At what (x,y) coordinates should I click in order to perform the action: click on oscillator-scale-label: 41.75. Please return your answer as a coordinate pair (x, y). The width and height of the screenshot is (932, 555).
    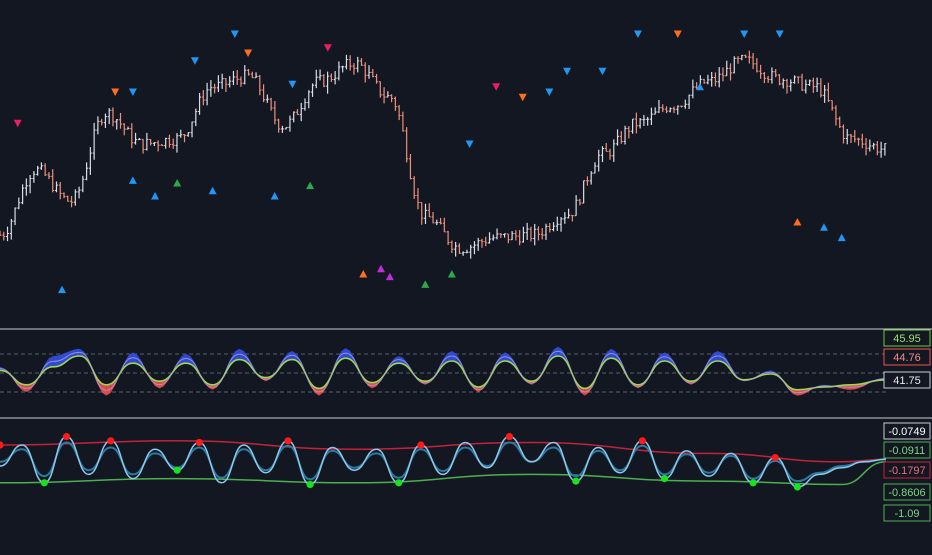
    Looking at the image, I should click on (907, 381).